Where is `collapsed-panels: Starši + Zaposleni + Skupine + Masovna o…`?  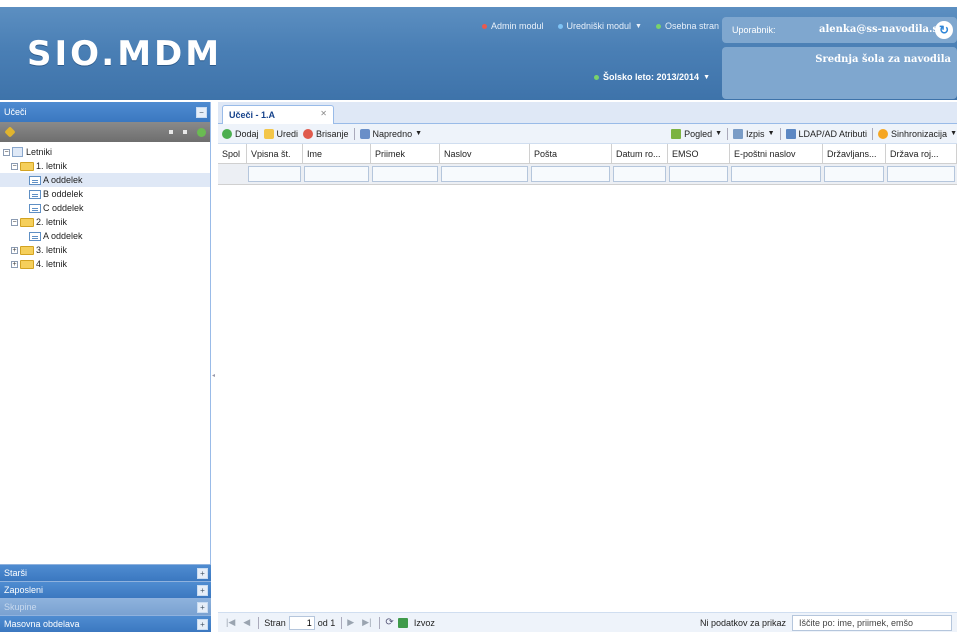 collapsed-panels: Starši + Zaposleni + Skupine + Masovna o… is located at coordinates (105, 598).